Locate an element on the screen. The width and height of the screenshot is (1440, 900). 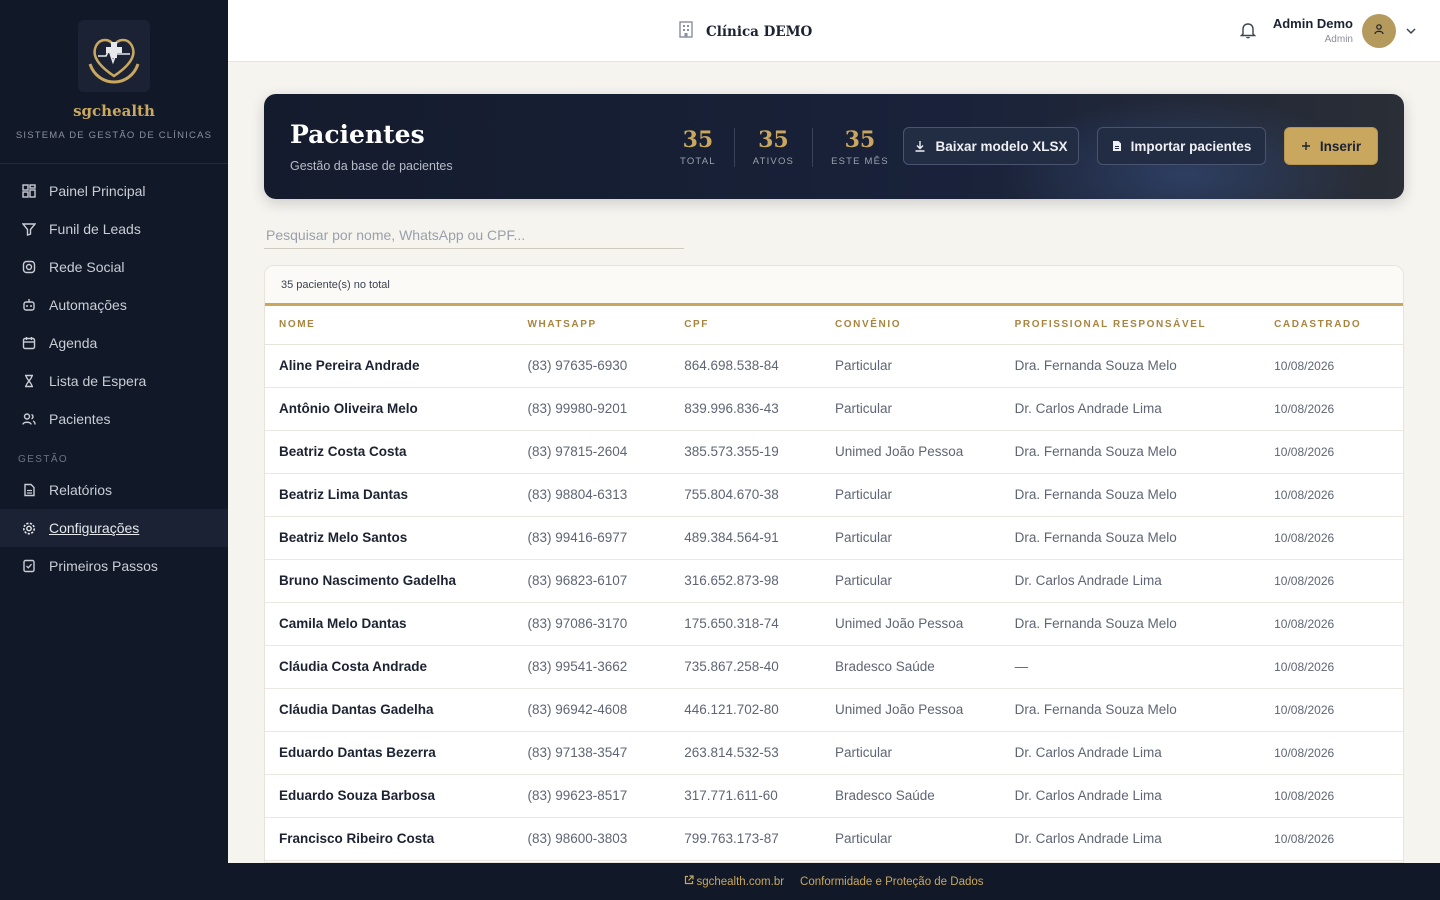
bell-icon is located at coordinates (1248, 32).